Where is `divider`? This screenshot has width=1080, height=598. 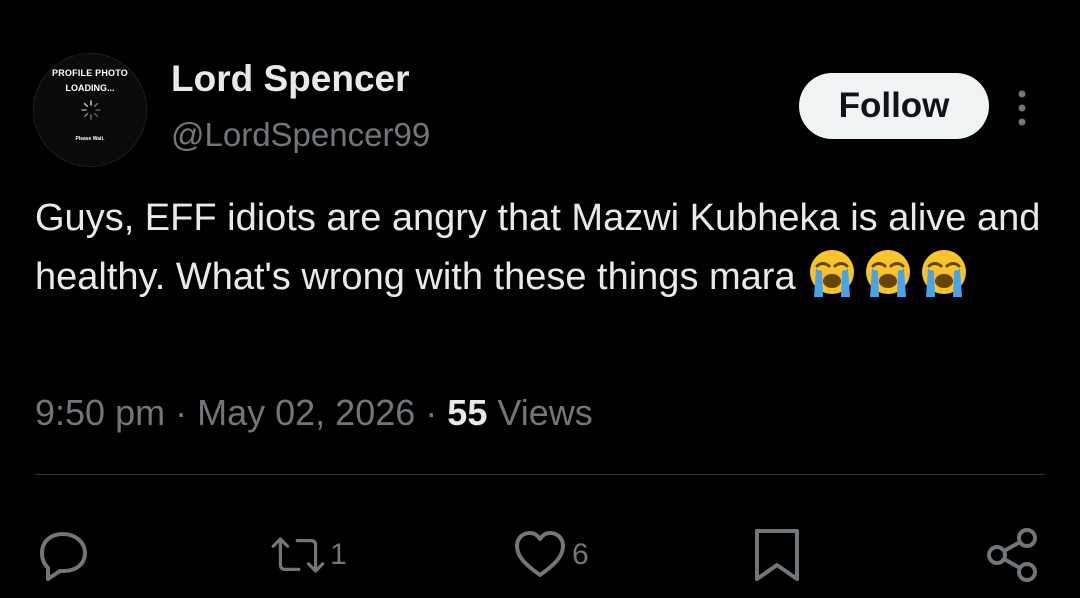
divider is located at coordinates (540, 474).